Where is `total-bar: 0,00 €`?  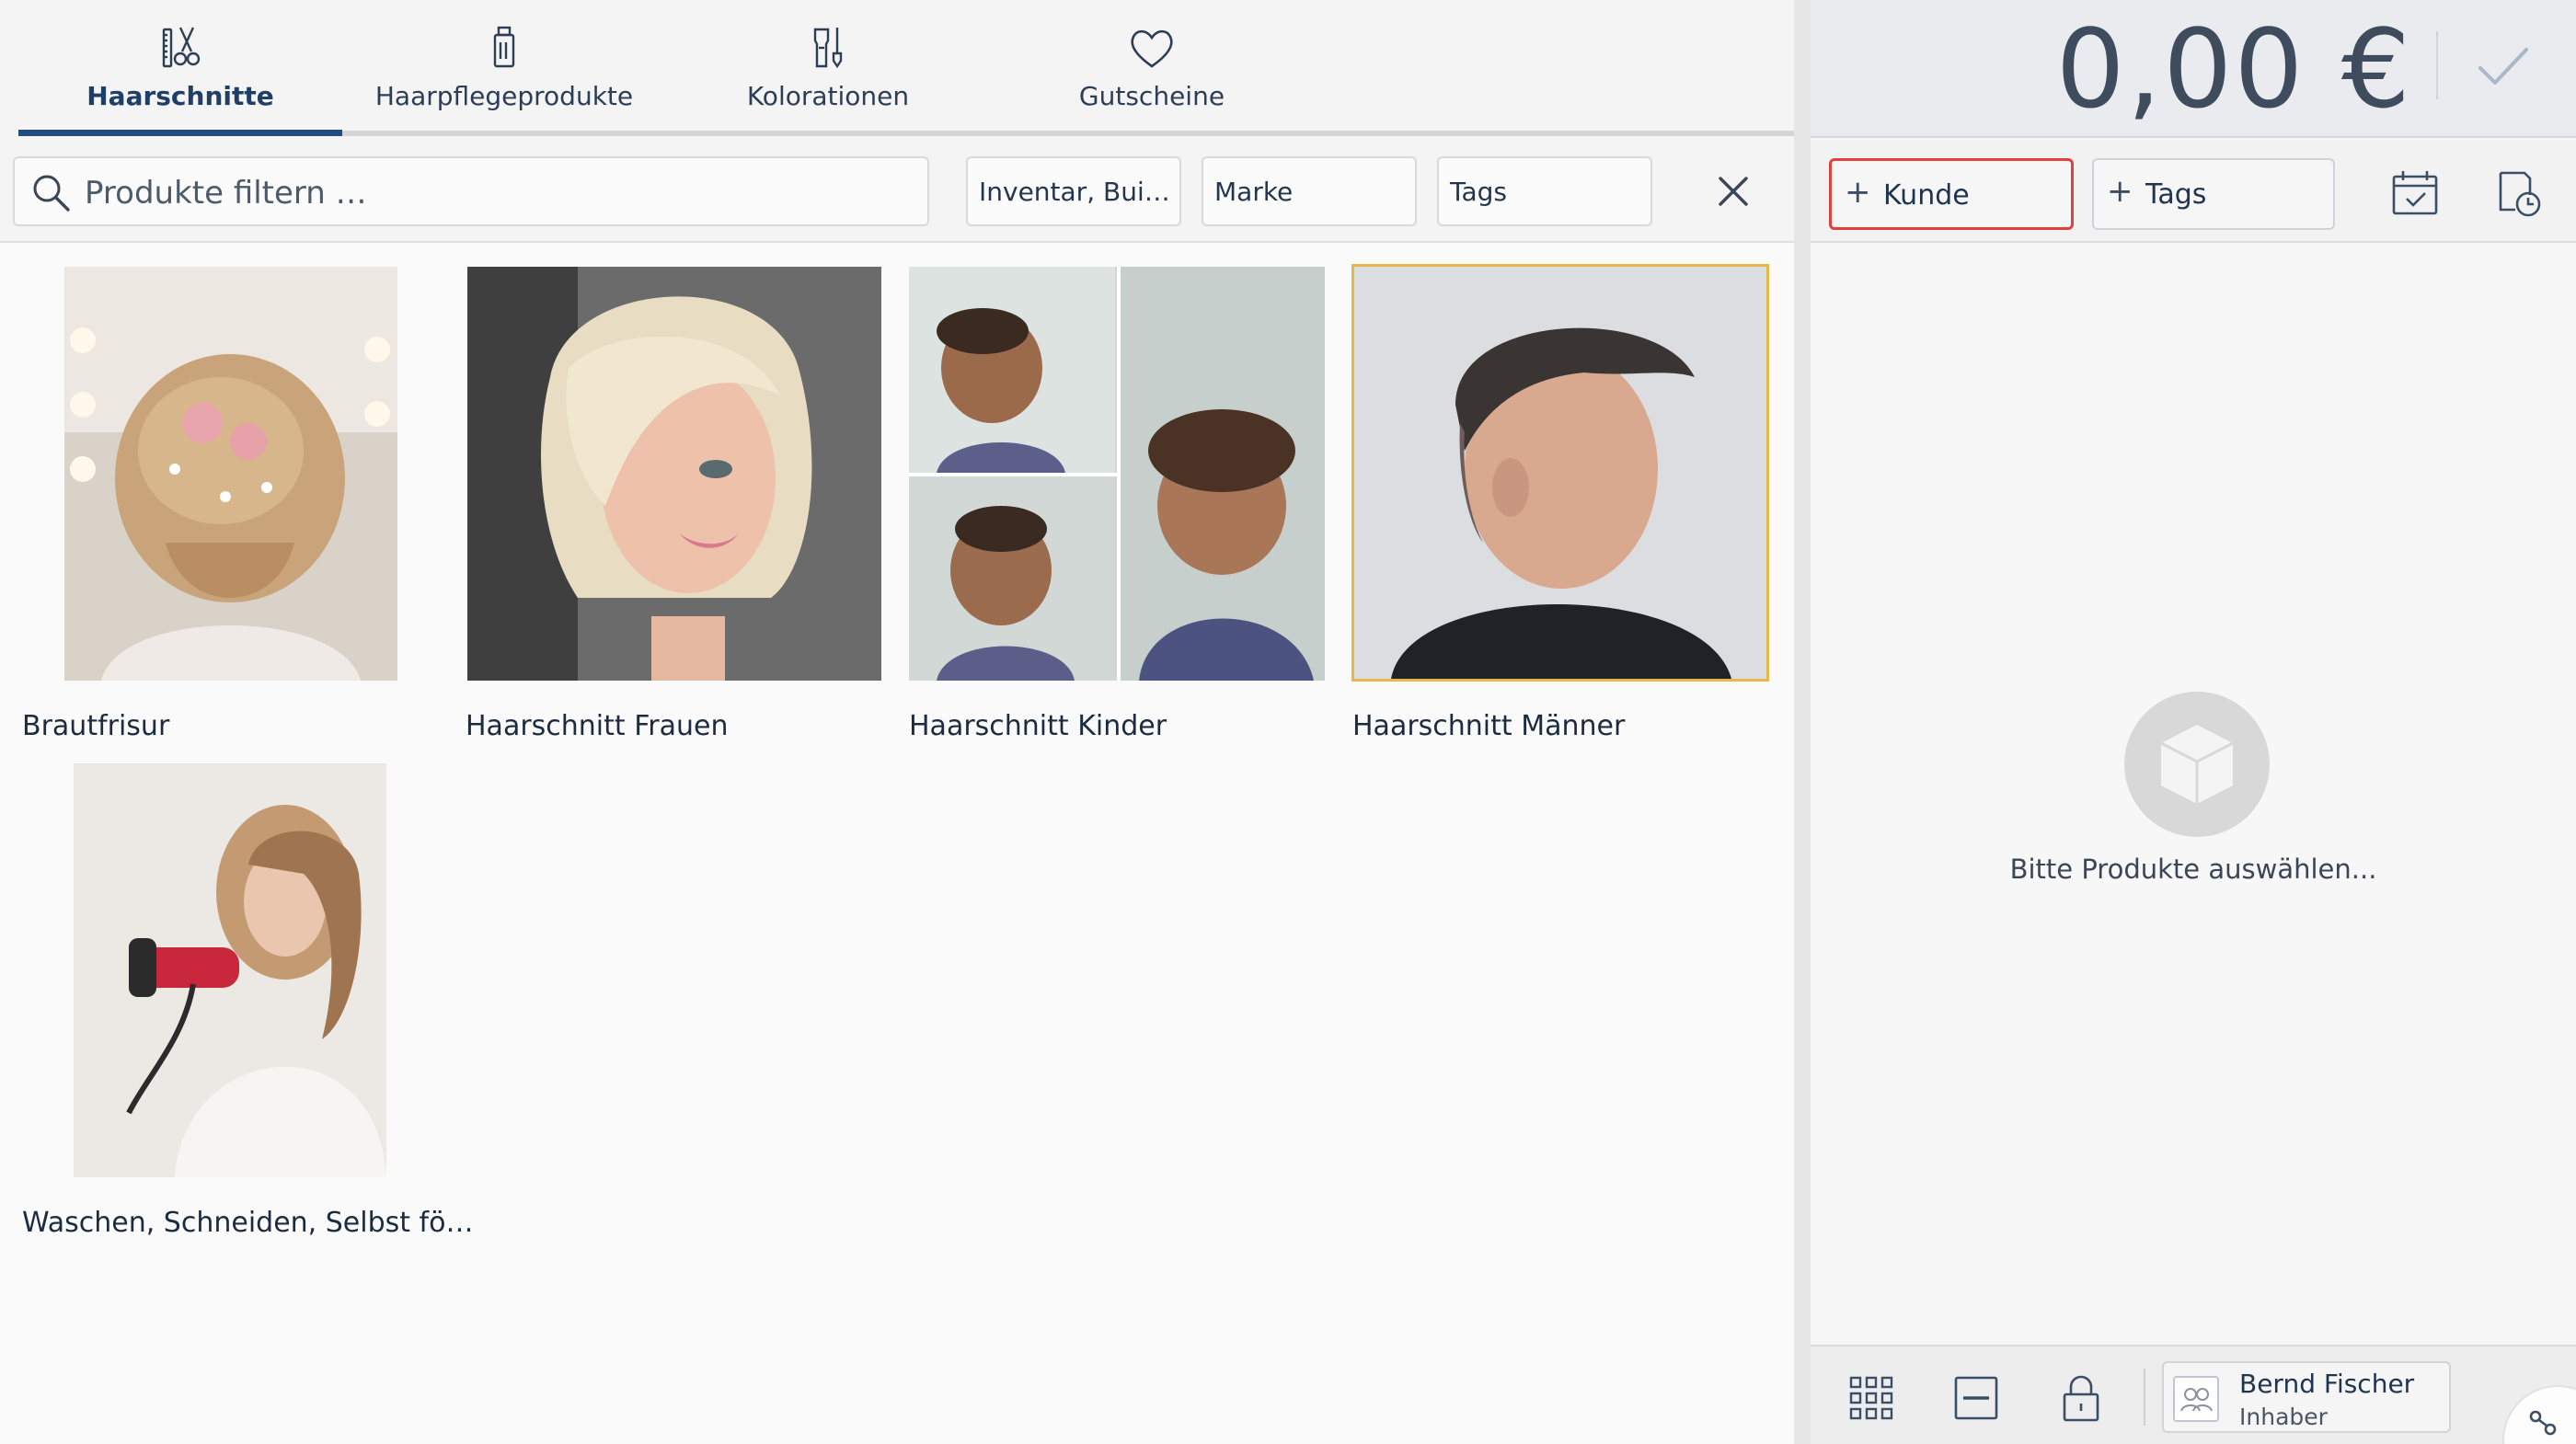
total-bar: 0,00 € is located at coordinates (2193, 69).